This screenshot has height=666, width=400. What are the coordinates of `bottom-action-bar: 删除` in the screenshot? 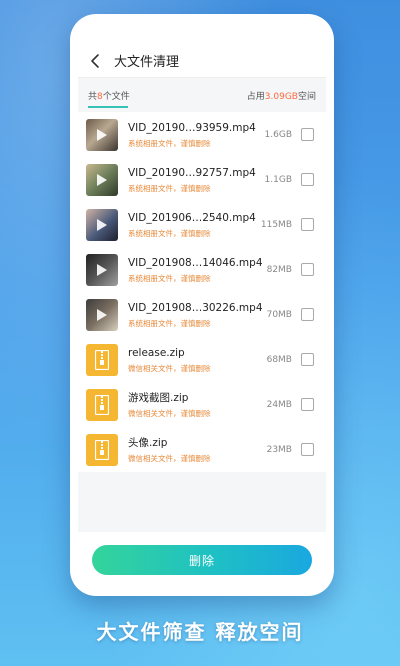 It's located at (202, 560).